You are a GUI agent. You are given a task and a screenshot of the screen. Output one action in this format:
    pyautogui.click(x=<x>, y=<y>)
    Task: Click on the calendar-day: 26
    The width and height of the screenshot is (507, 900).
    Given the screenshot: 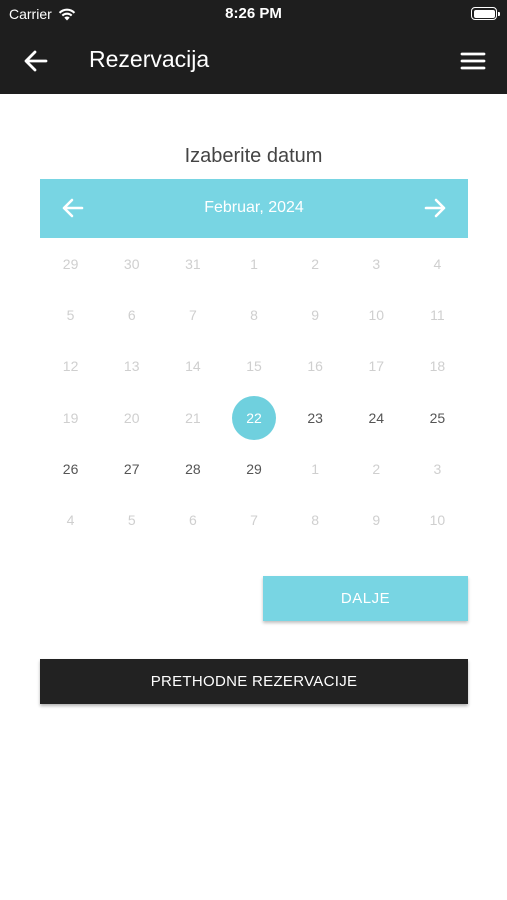 What is the action you would take?
    pyautogui.click(x=70, y=468)
    